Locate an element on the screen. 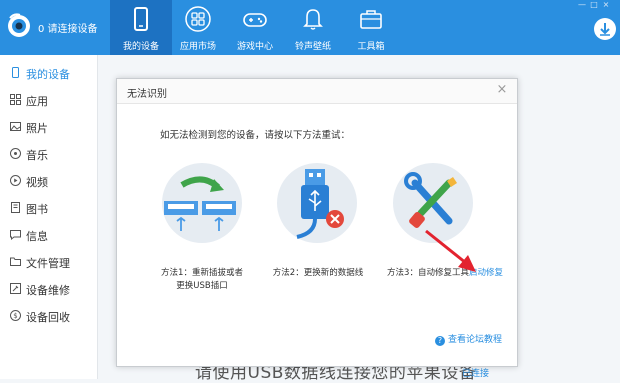 The image size is (620, 383). nav-toolbox: 工具箱 is located at coordinates (371, 27).